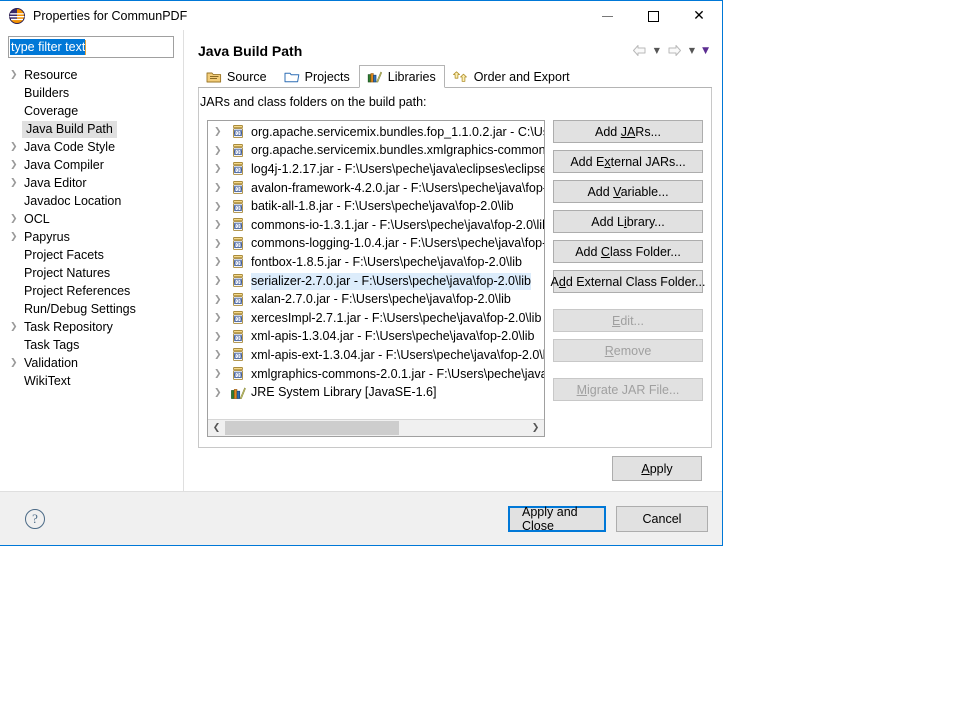 The width and height of the screenshot is (960, 720). Describe the element at coordinates (68, 326) in the screenshot. I see `sidebar-item-label: Task Repository` at that location.